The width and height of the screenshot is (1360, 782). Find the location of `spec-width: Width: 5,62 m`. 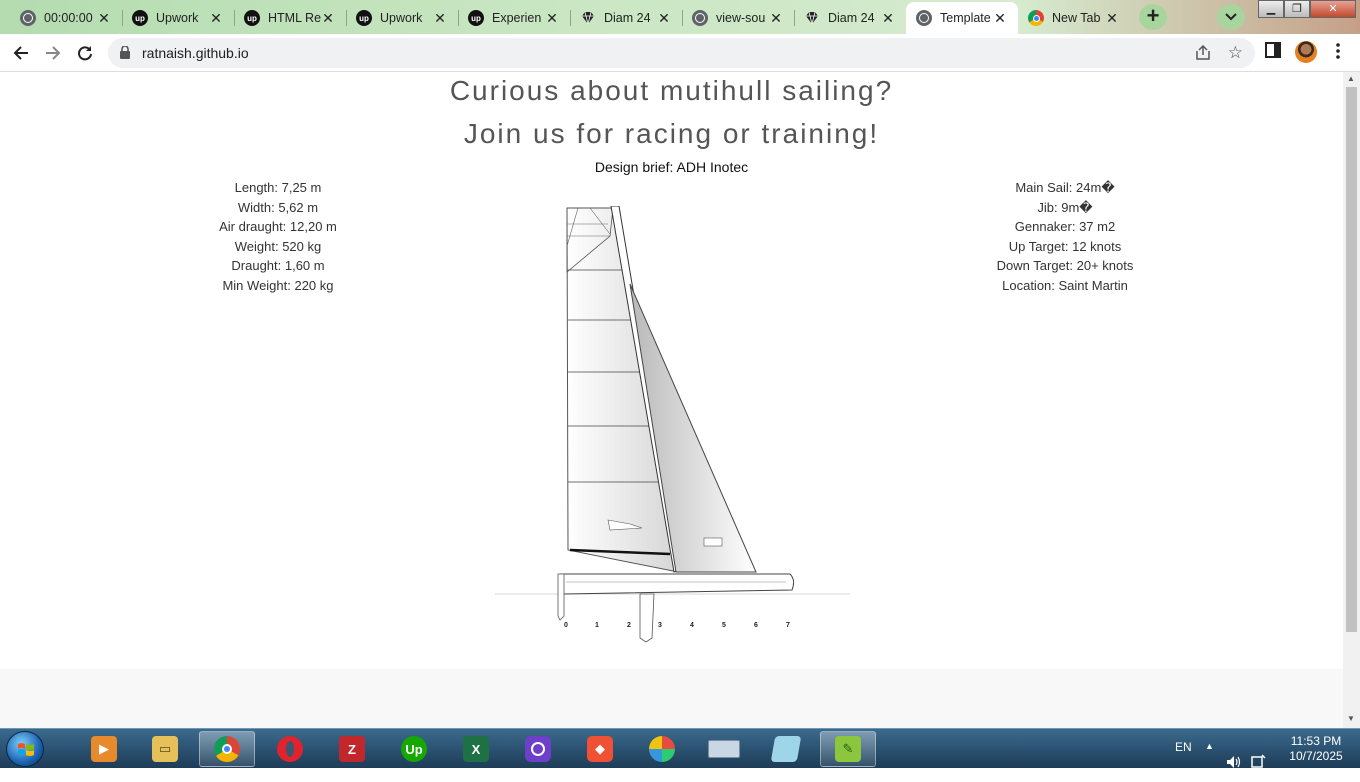

spec-width: Width: 5,62 m is located at coordinates (278, 207).